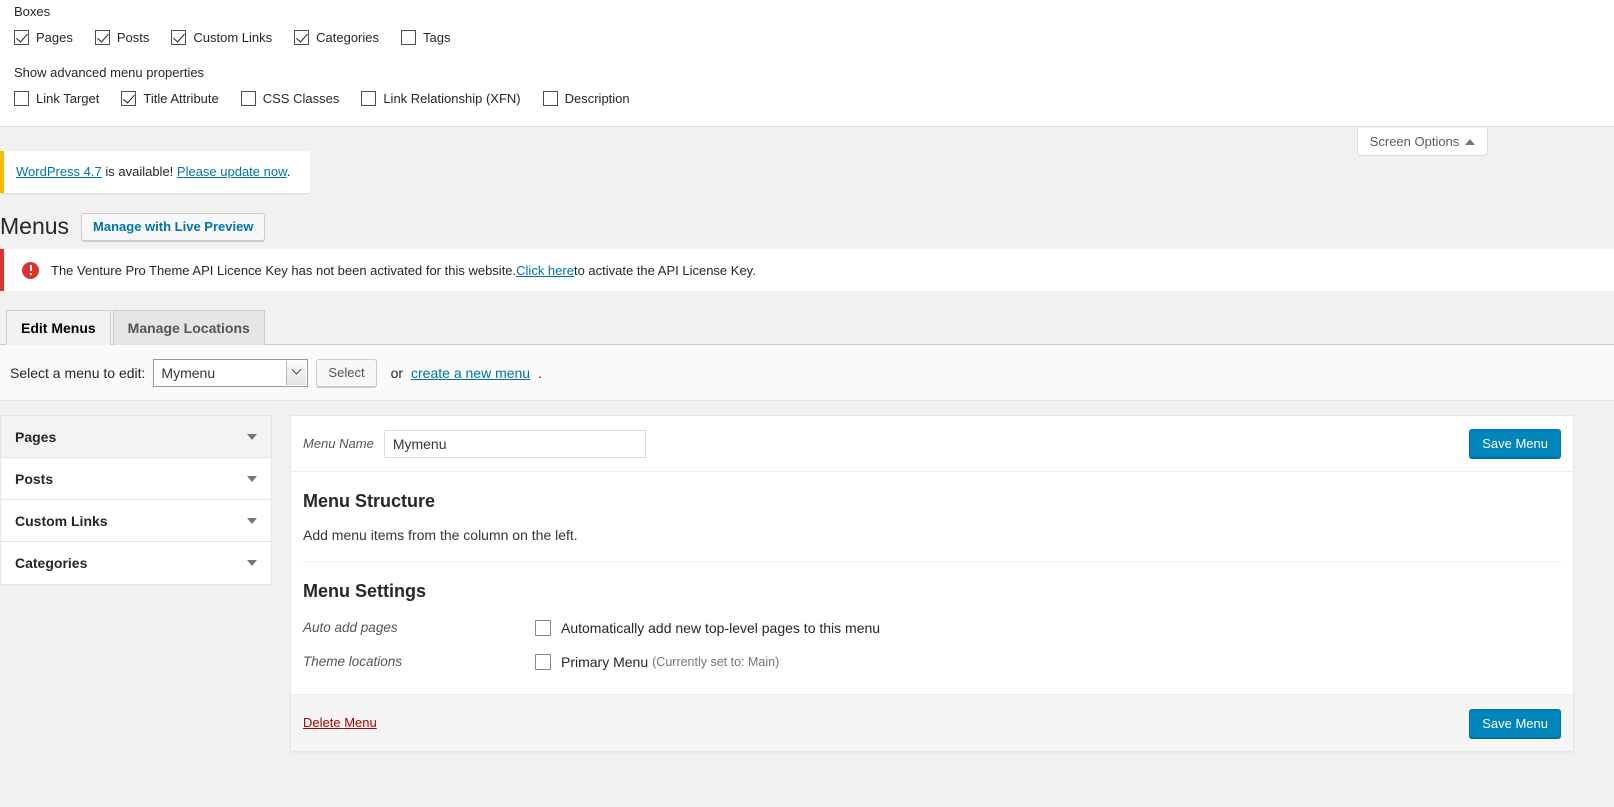 Image resolution: width=1614 pixels, height=807 pixels. Describe the element at coordinates (233, 37) in the screenshot. I see `checkbox-custom-links-label: Custom Links` at that location.